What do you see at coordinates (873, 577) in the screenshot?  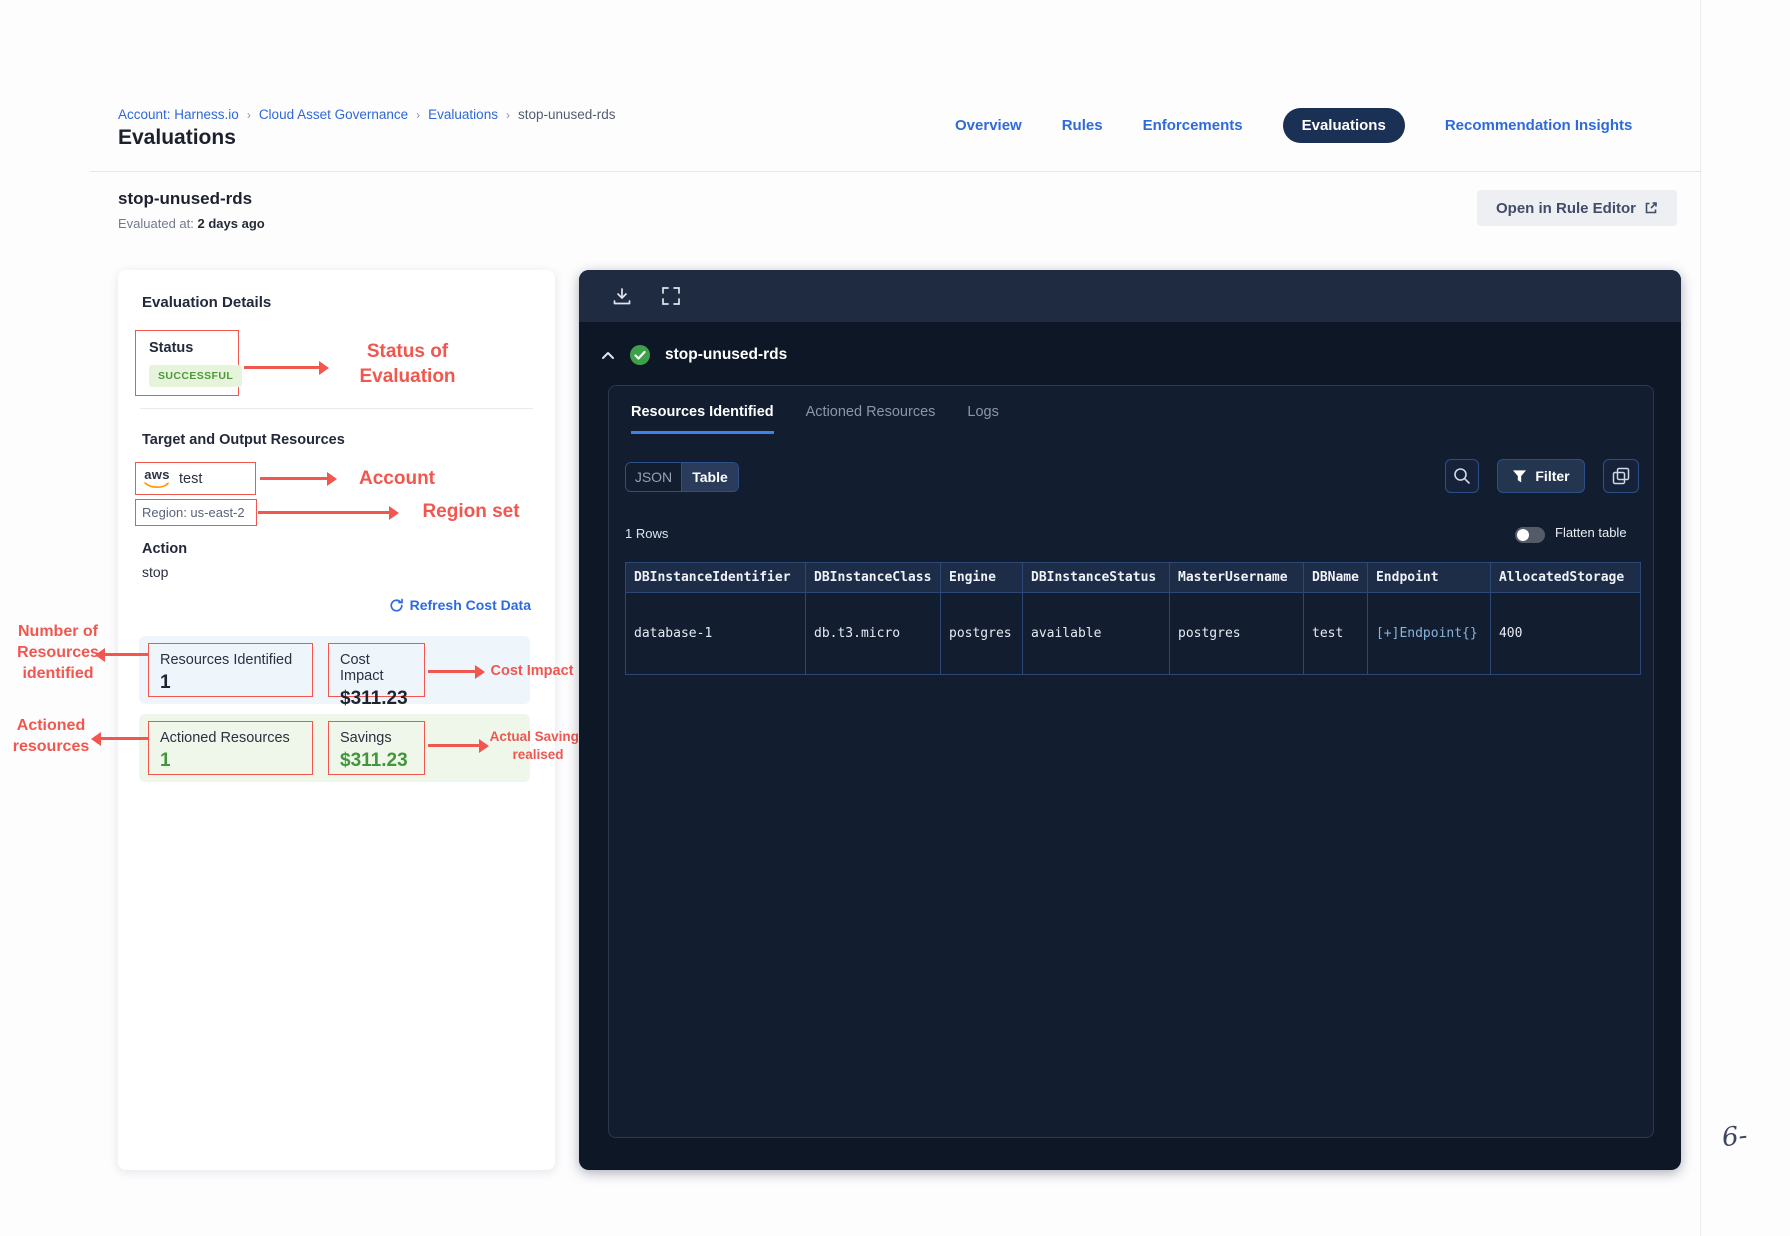 I see `col-dbinstanceclass: DBInstanceClass` at bounding box center [873, 577].